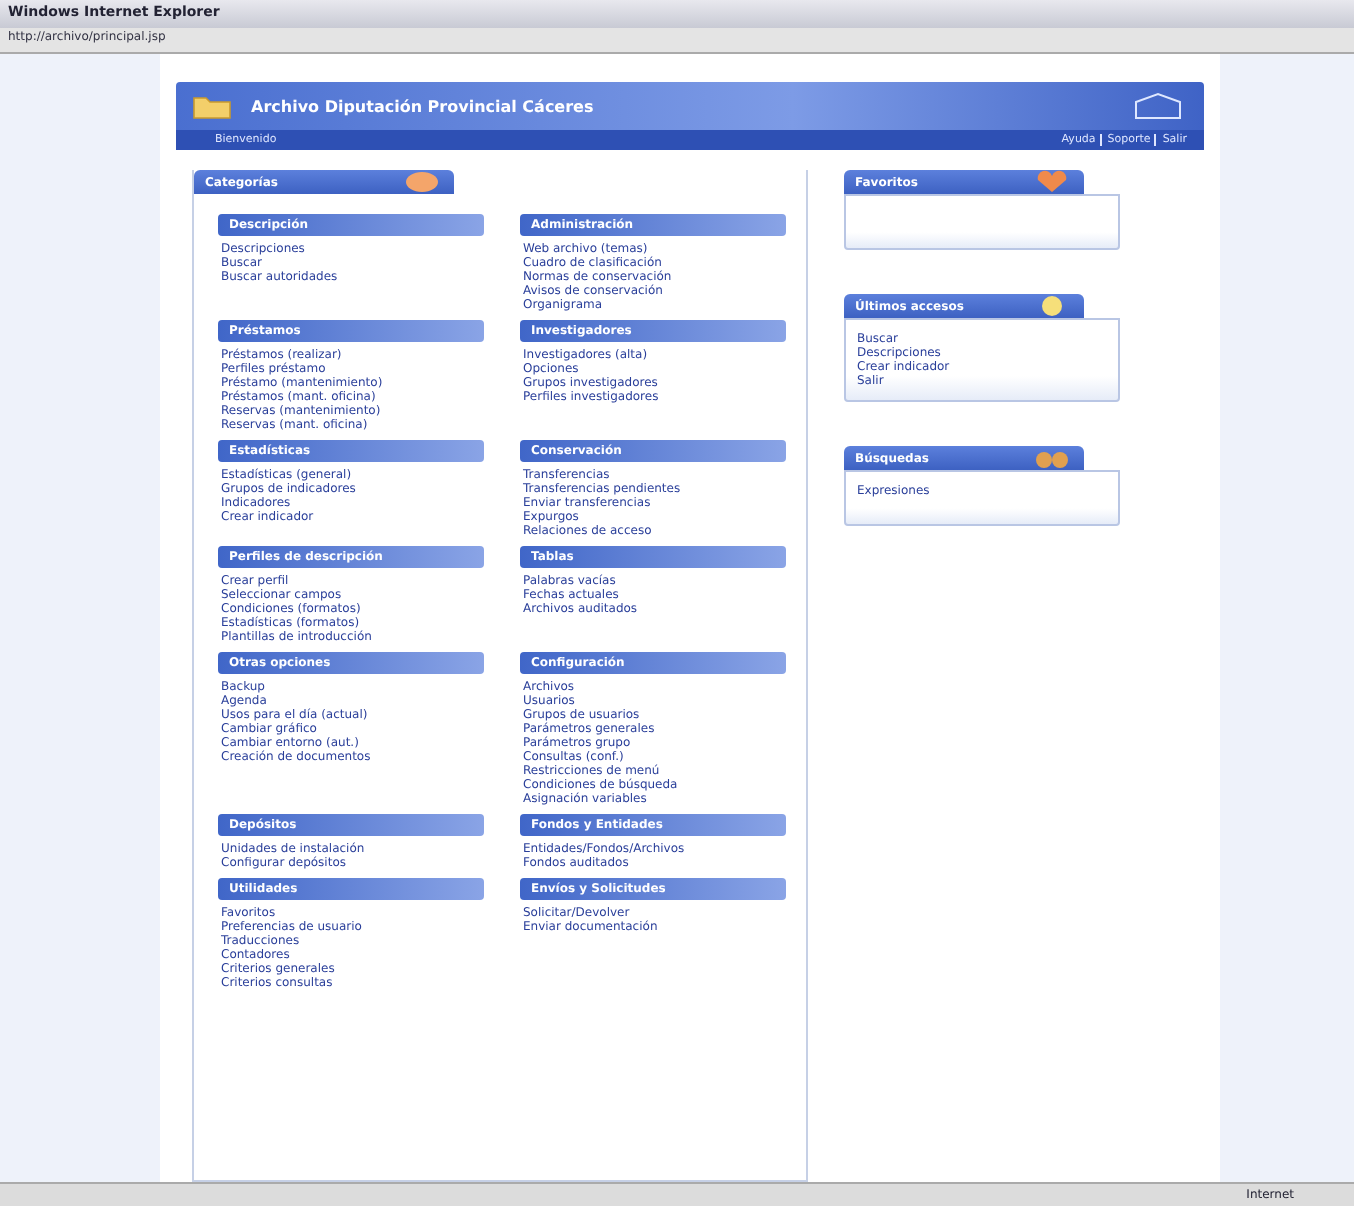 This screenshot has width=1354, height=1206. I want to click on binoculars-icon, so click(1051, 458).